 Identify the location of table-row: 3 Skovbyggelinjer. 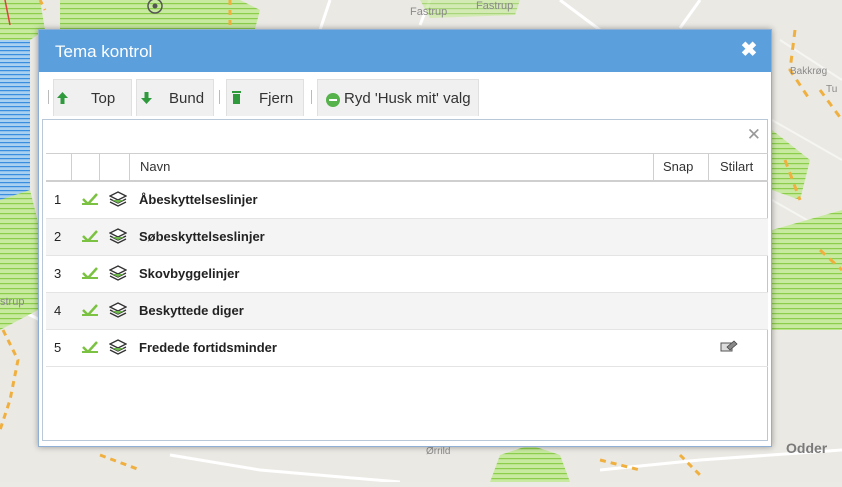
(407, 274).